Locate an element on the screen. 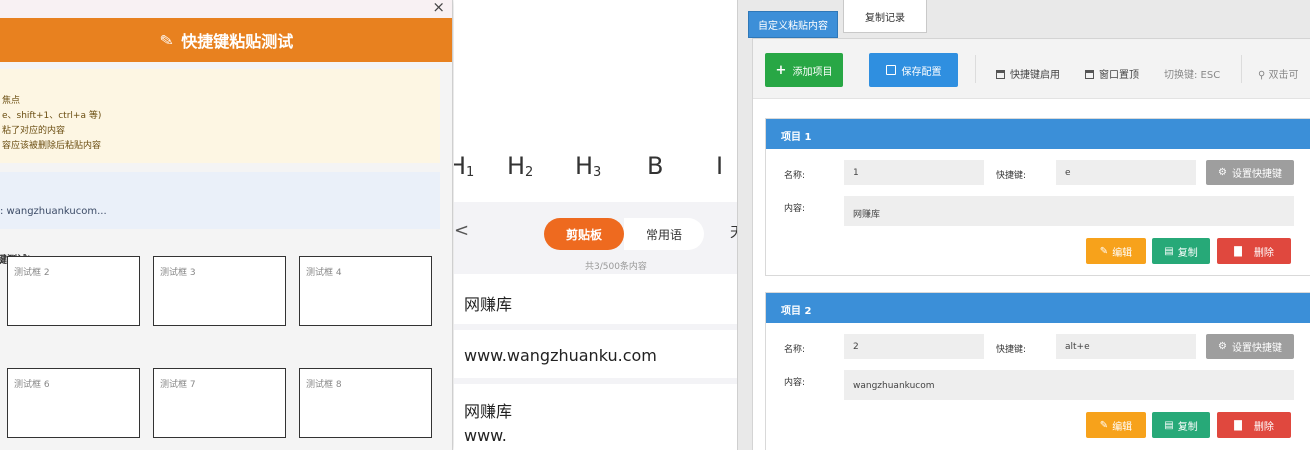 This screenshot has height=450, width=1310. close-icon: × is located at coordinates (438, 8).